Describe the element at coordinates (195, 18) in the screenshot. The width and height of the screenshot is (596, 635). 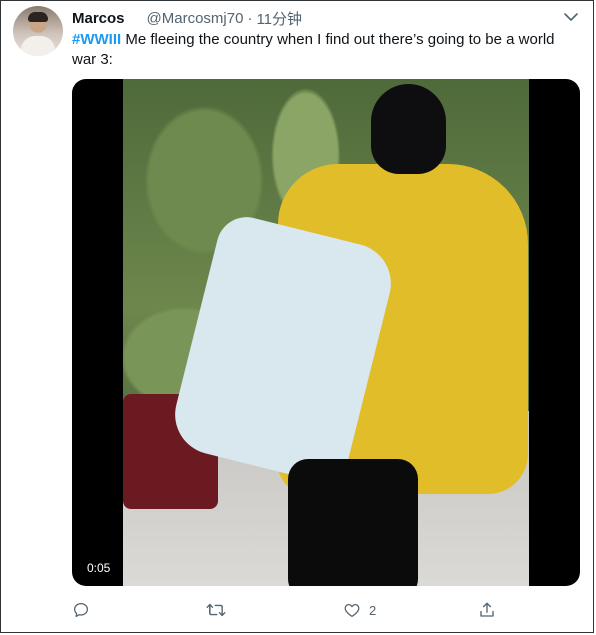
I see `author-handle: @Marcosmj70` at that location.